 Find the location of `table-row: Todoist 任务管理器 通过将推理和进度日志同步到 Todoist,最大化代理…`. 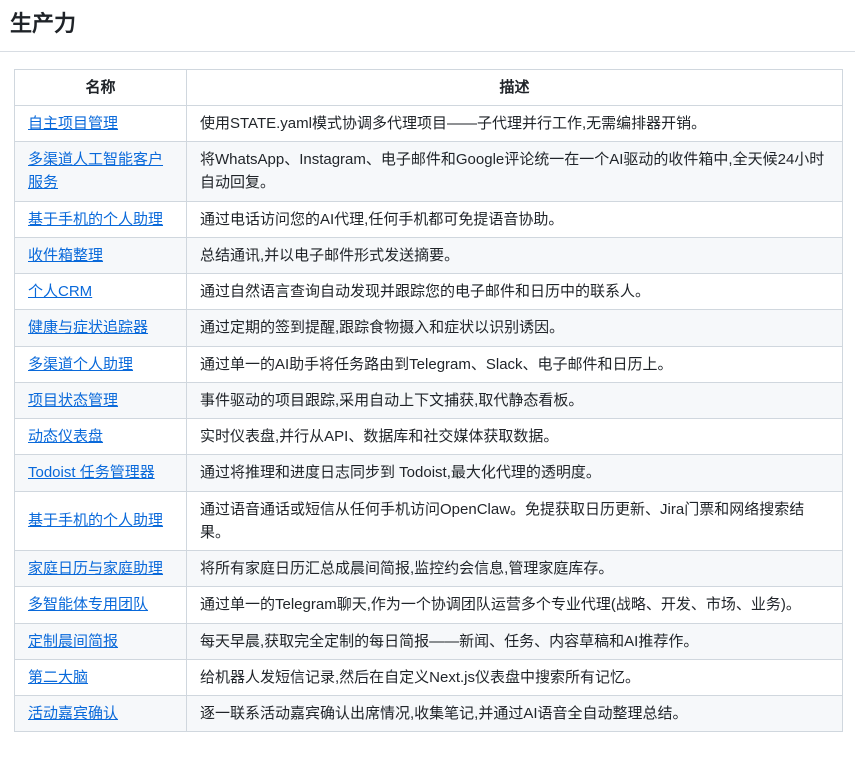

table-row: Todoist 任务管理器 通过将推理和进度日志同步到 Todoist,最大化代理… is located at coordinates (428, 473).